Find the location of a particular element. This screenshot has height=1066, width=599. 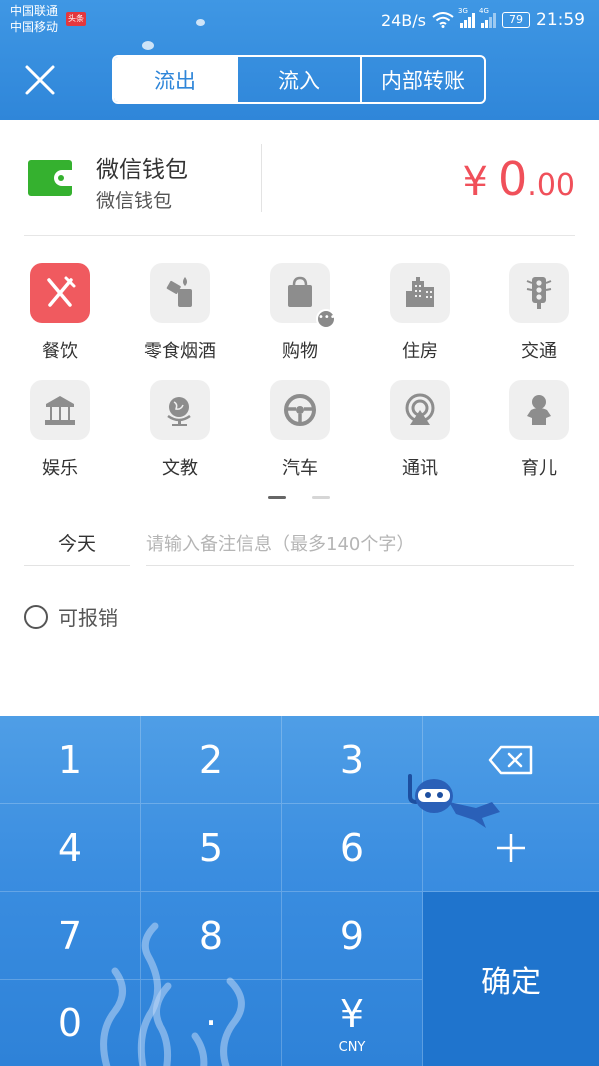

decor-bubble is located at coordinates (148, 45).